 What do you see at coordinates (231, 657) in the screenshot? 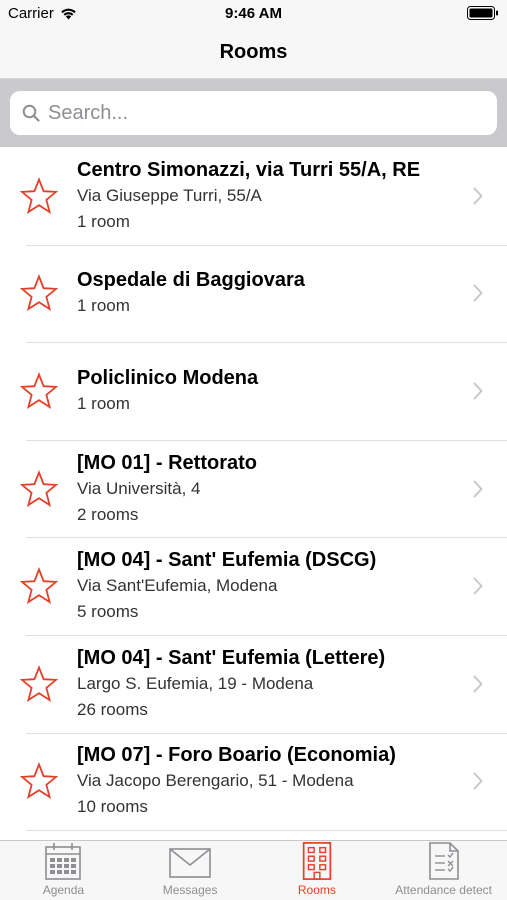
I see `room-title: [MO 04] - Sant' Eufemia (Lettere)` at bounding box center [231, 657].